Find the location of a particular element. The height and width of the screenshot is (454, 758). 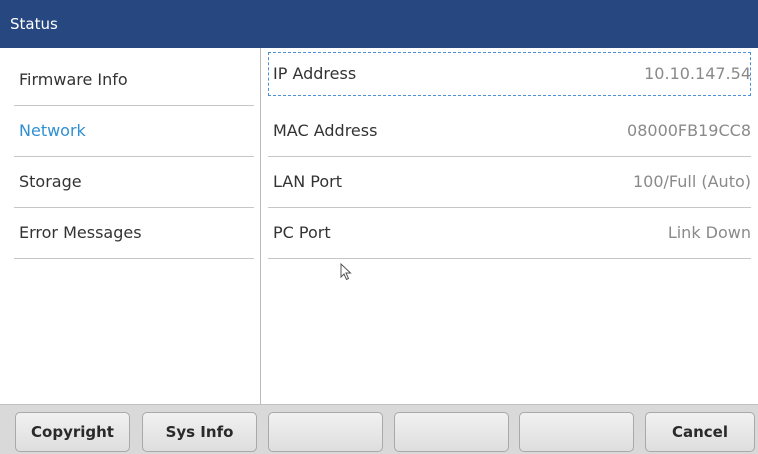

copyright-button: Copyright is located at coordinates (72, 432).